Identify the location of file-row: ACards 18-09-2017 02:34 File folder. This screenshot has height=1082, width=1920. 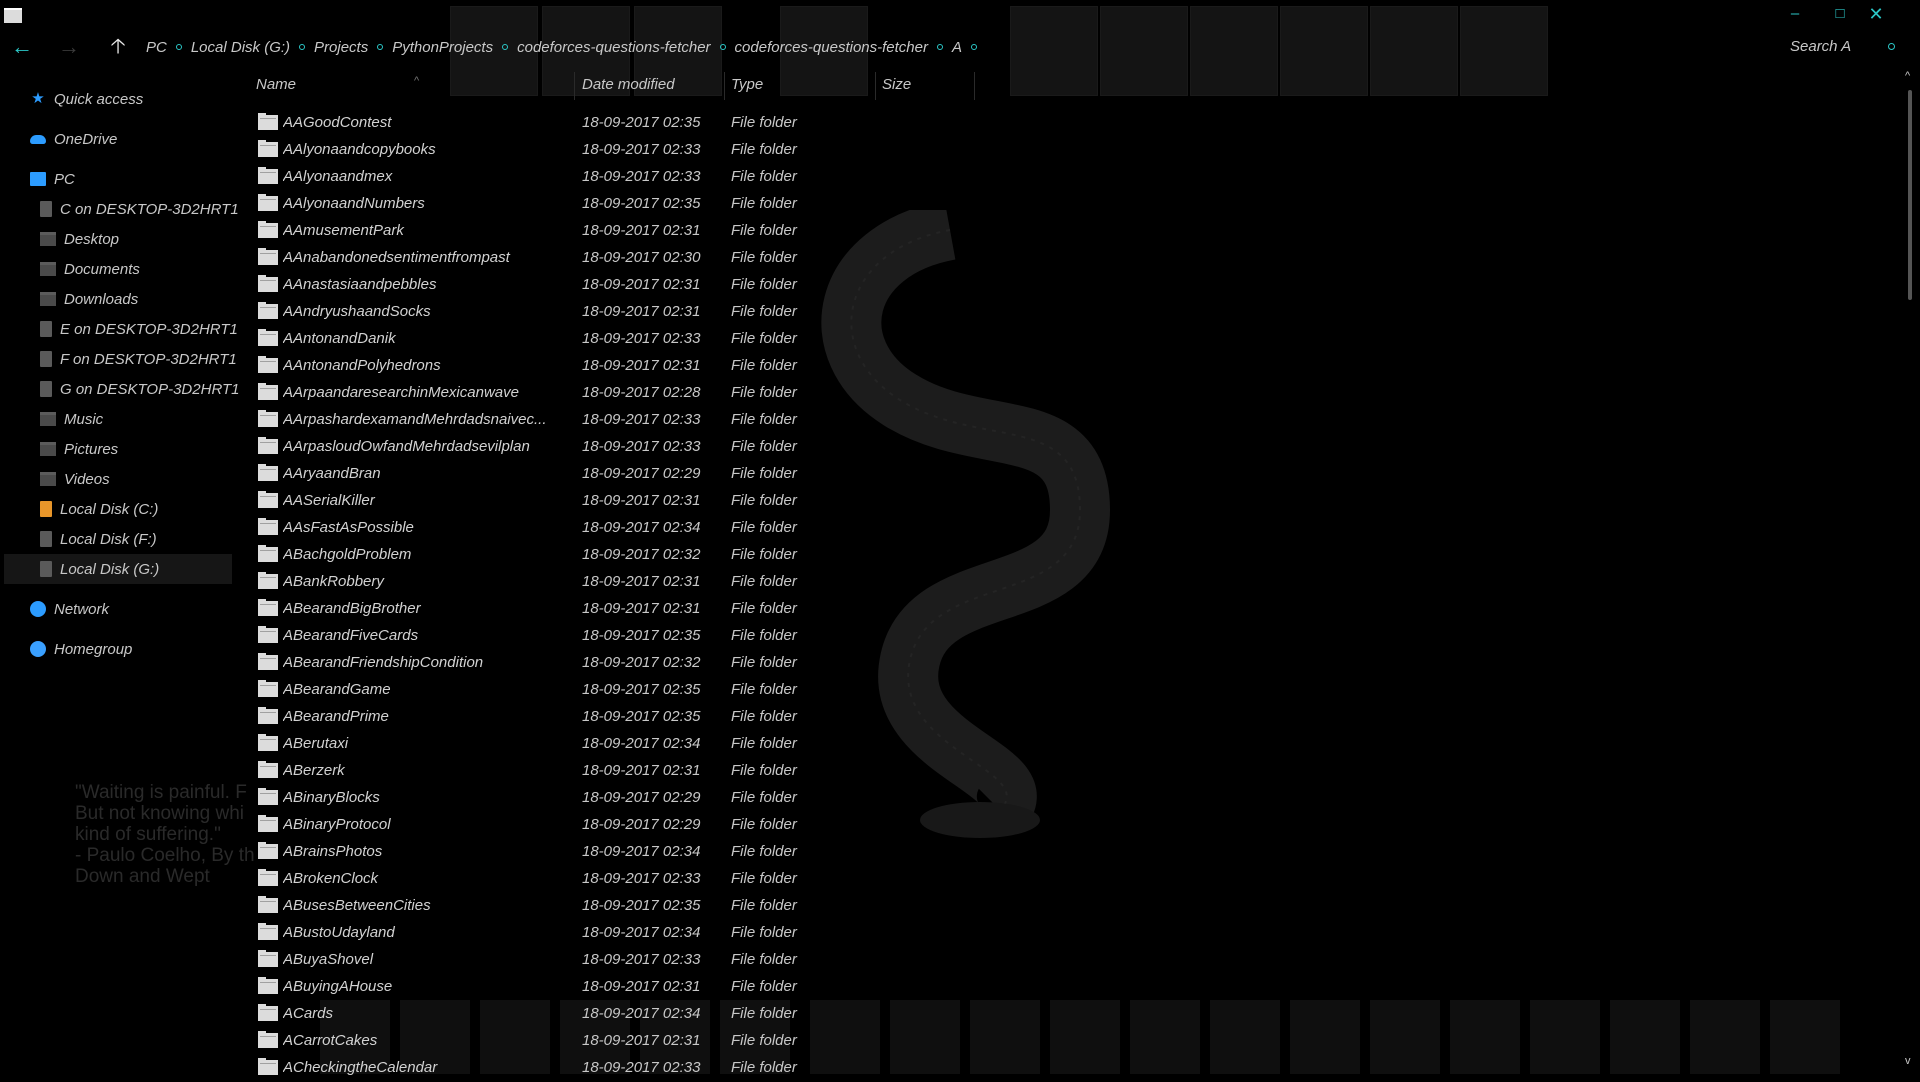
(700, 1014).